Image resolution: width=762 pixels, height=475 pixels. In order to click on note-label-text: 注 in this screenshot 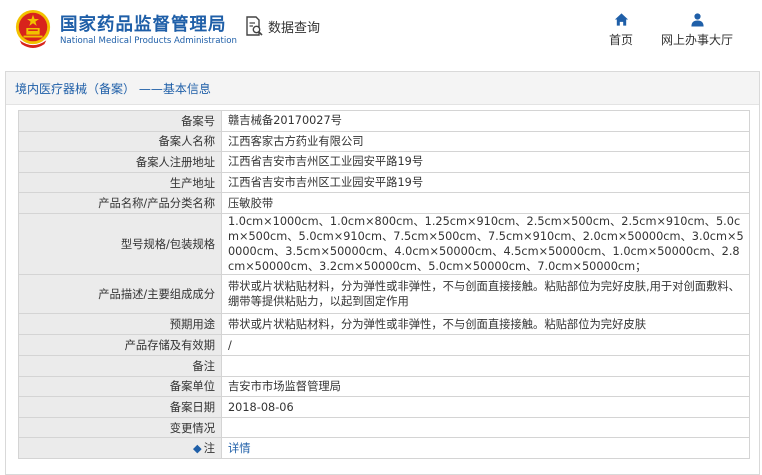, I will do `click(209, 449)`.